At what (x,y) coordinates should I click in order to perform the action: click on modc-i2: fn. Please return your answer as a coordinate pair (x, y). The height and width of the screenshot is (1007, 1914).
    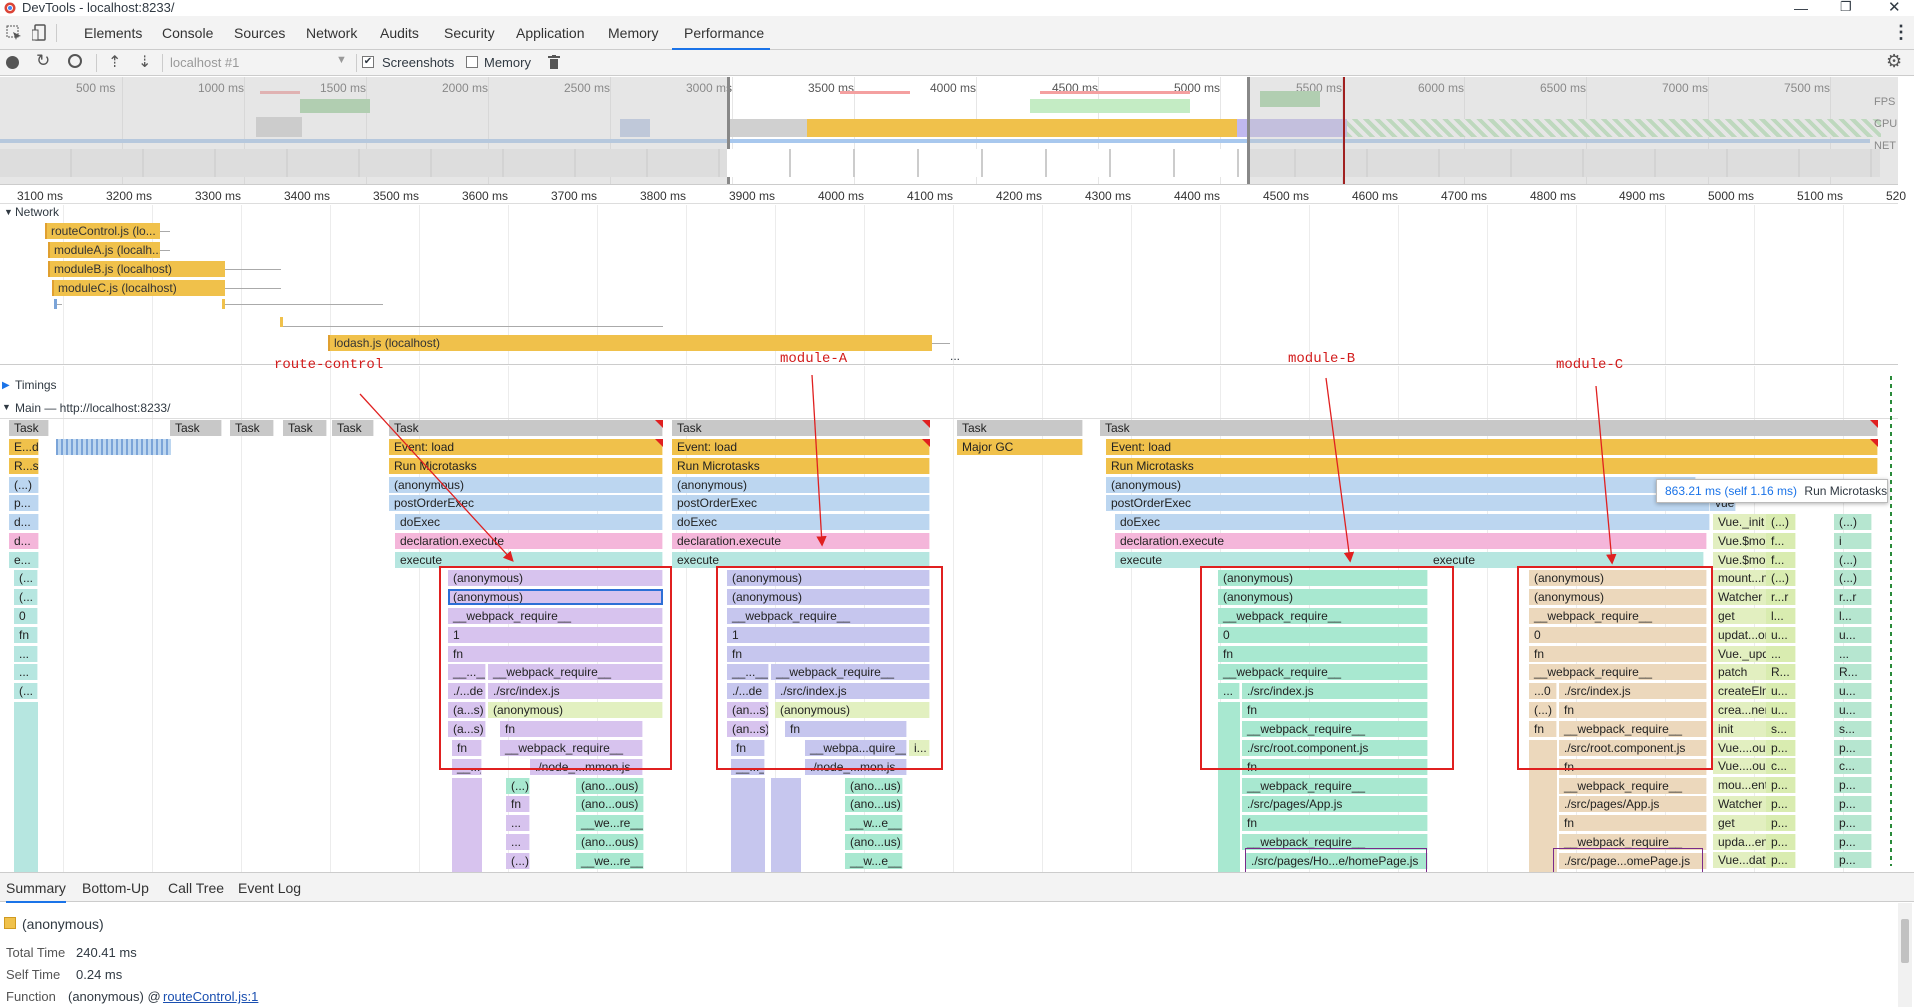
    Looking at the image, I should click on (1633, 823).